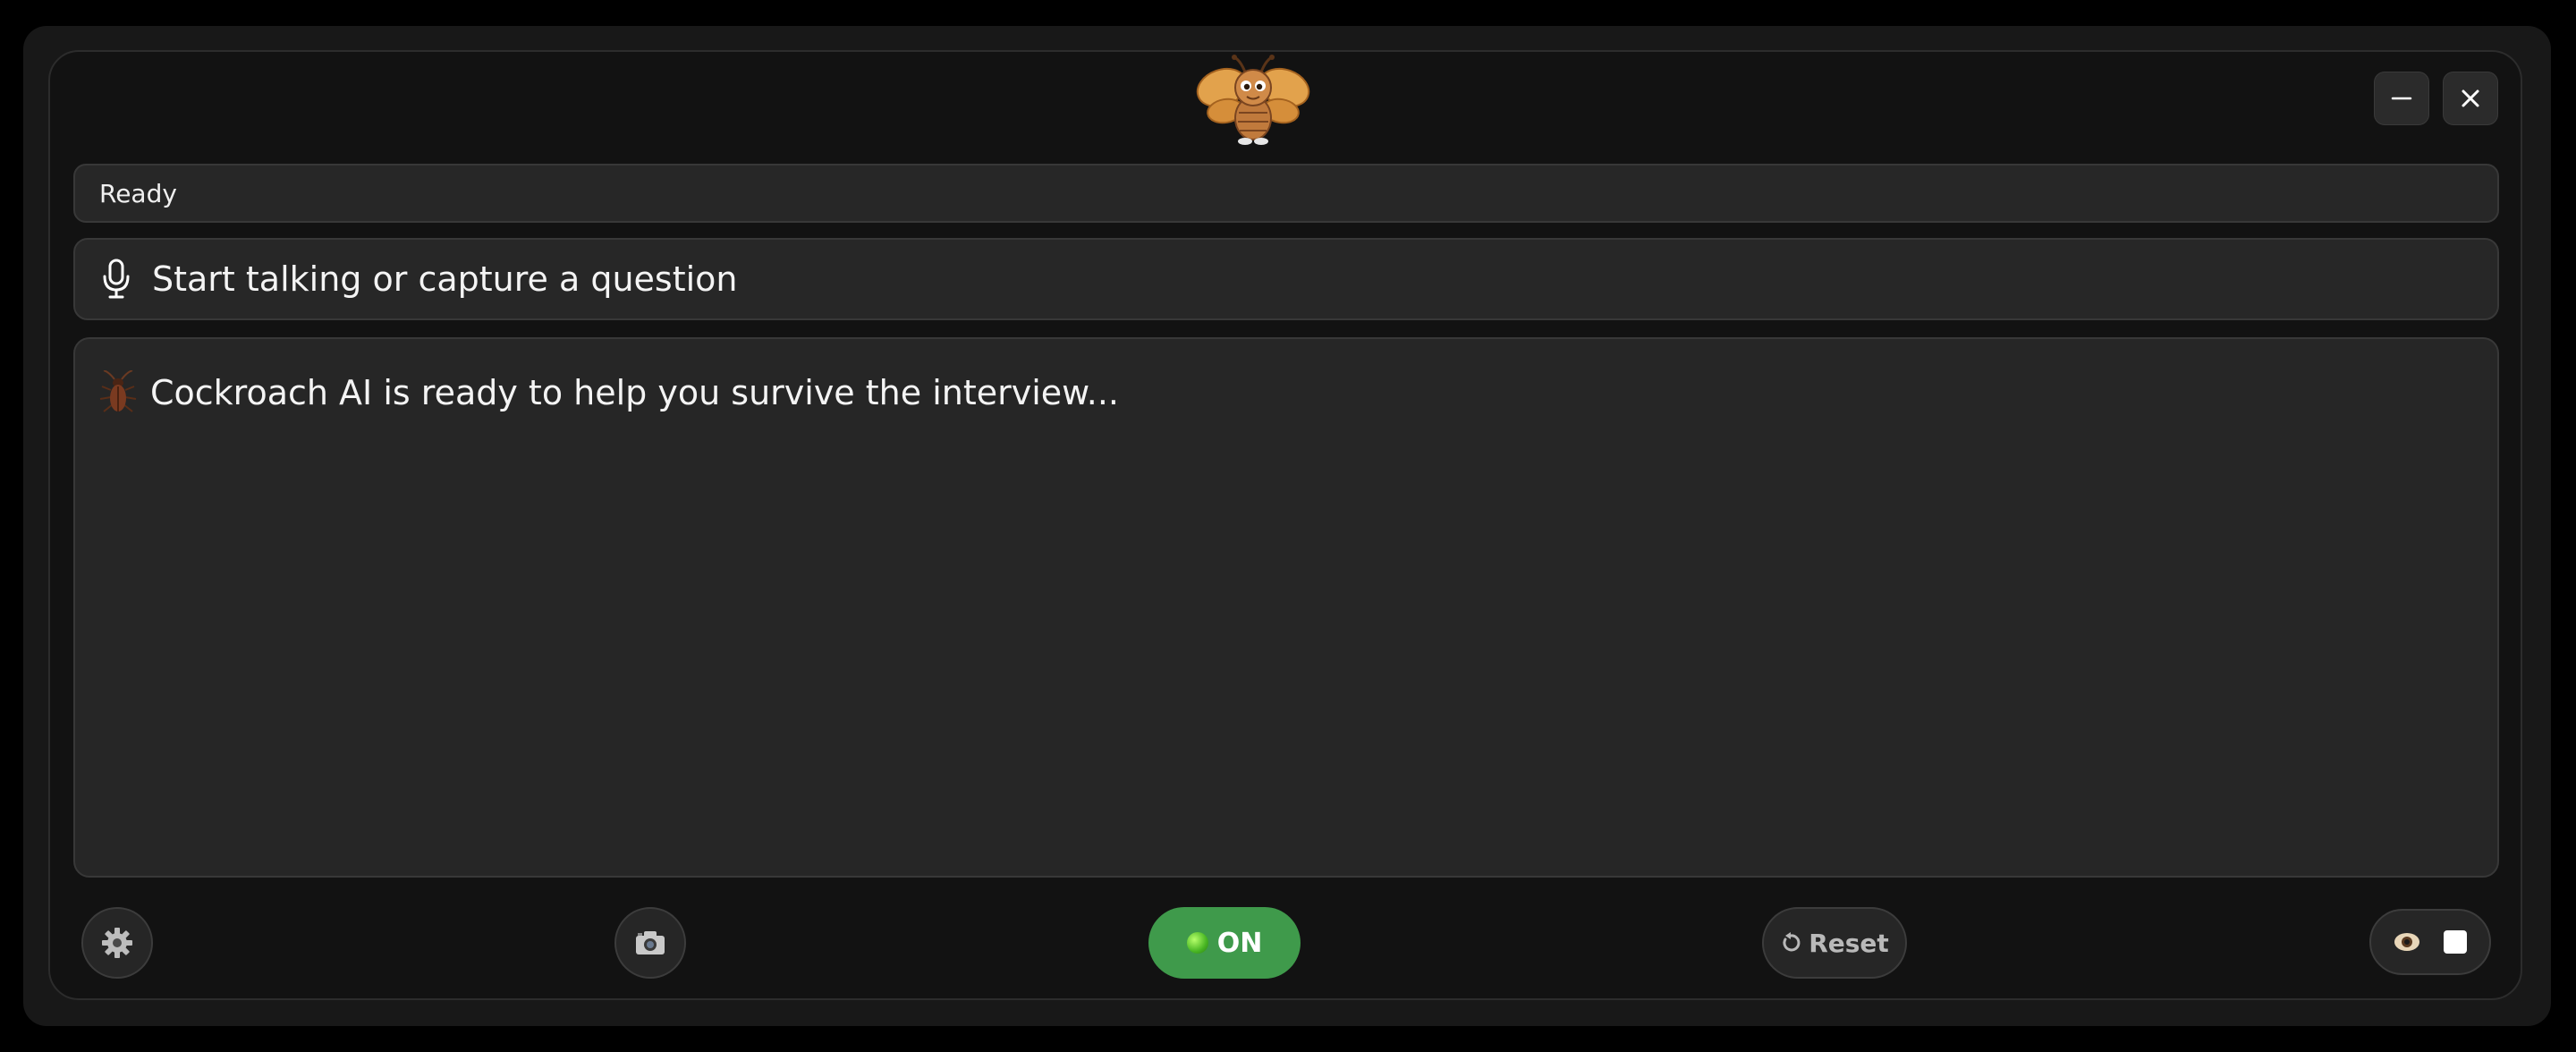 The height and width of the screenshot is (1052, 2576). I want to click on camera-icon, so click(650, 942).